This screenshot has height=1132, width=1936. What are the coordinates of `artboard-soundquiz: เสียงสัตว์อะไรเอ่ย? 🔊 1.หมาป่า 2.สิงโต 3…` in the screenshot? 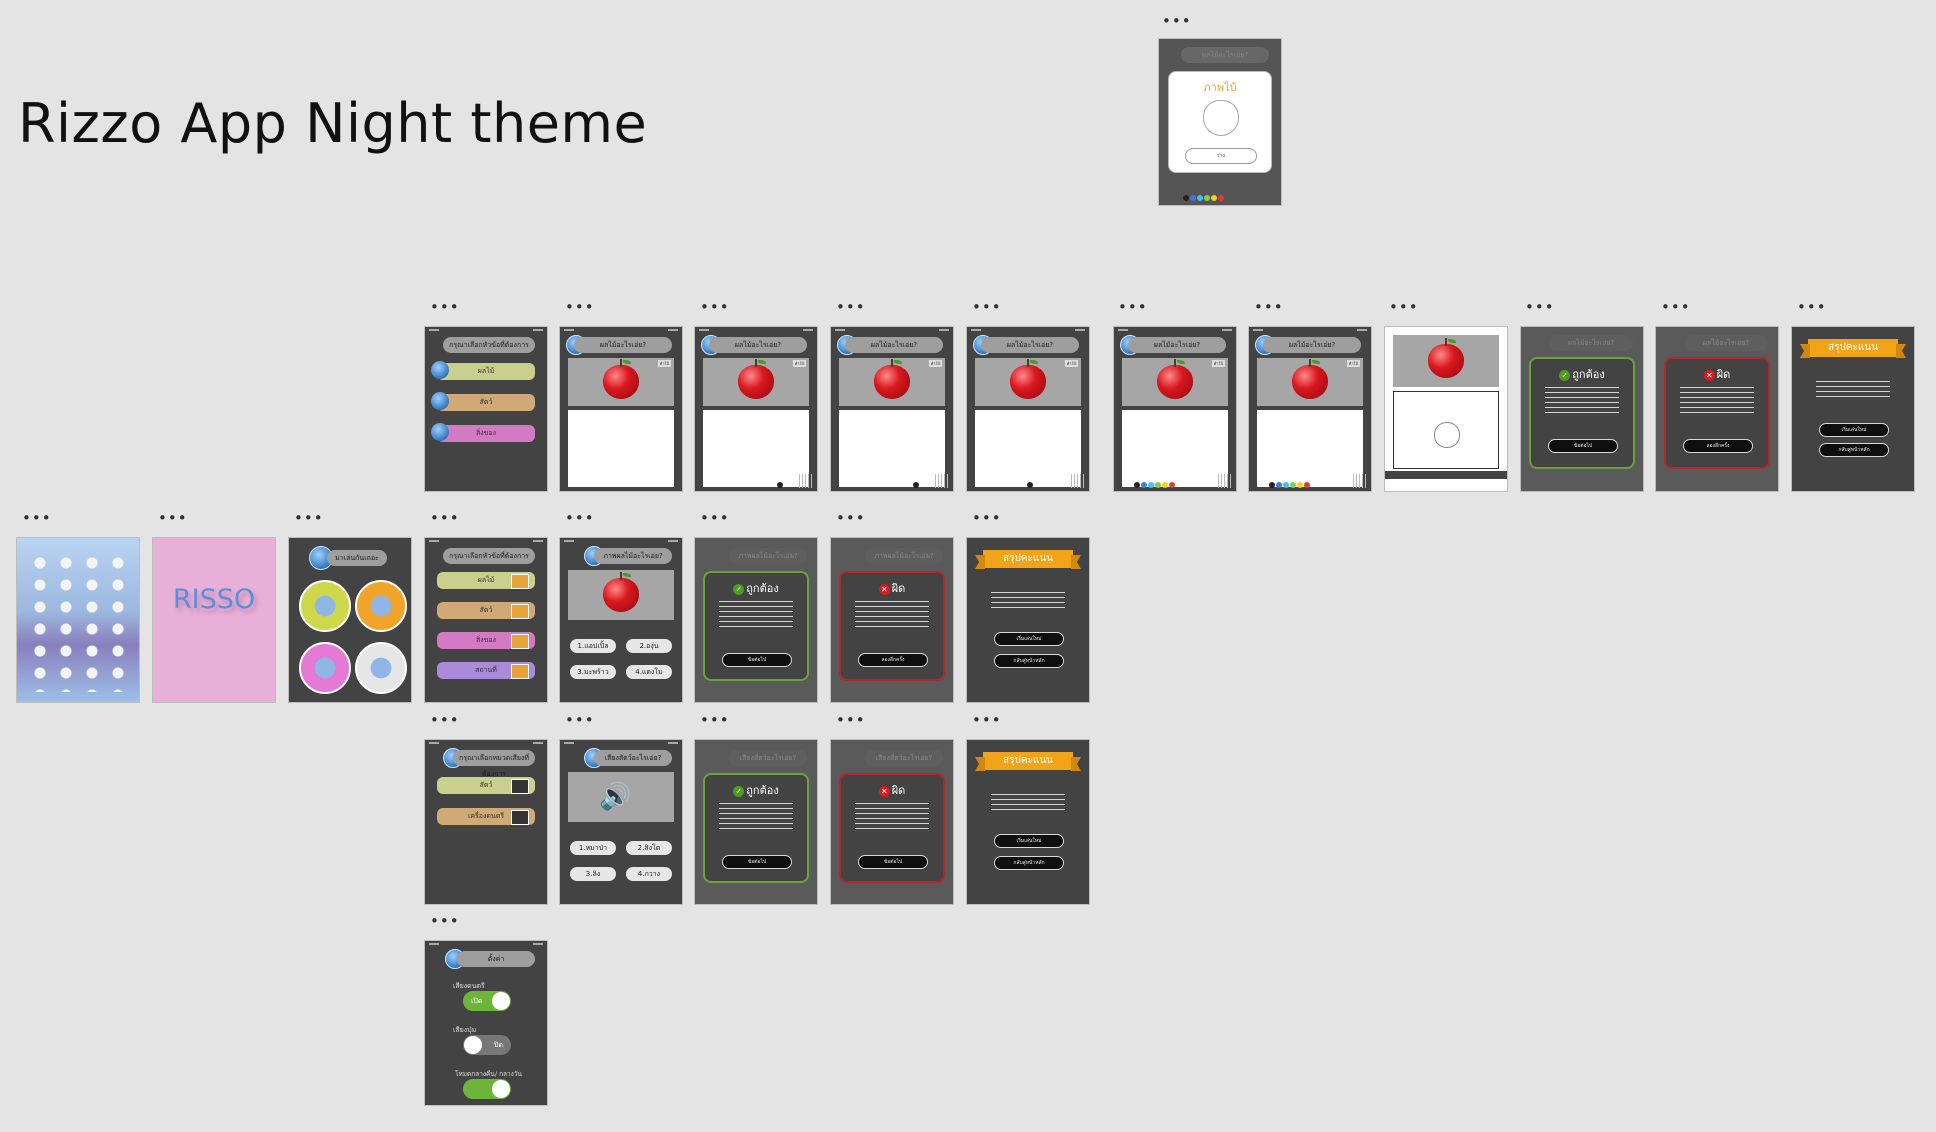 It's located at (621, 822).